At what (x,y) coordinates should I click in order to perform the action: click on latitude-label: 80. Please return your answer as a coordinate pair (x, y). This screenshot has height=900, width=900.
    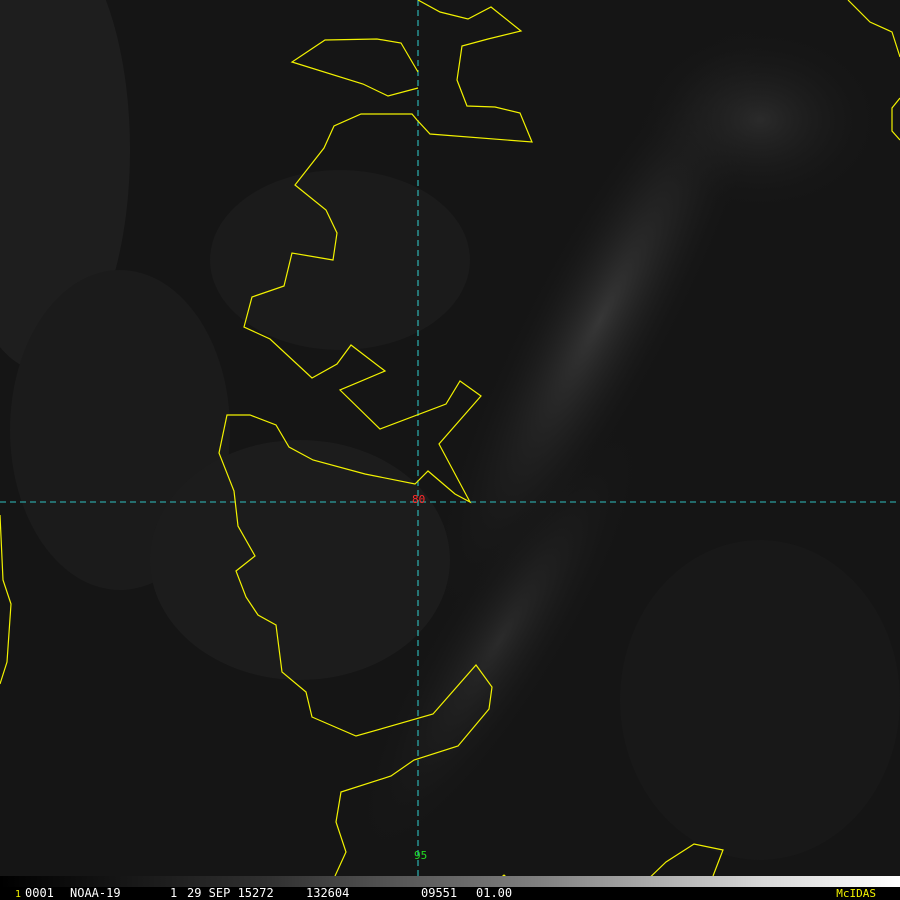
    Looking at the image, I should click on (419, 499).